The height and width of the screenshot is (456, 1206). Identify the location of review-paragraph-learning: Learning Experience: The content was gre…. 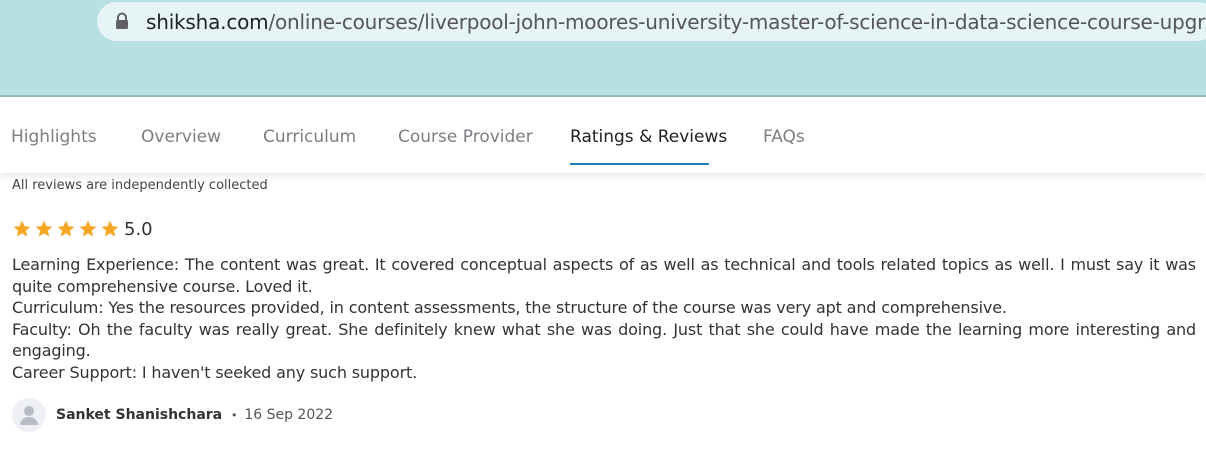
(604, 275).